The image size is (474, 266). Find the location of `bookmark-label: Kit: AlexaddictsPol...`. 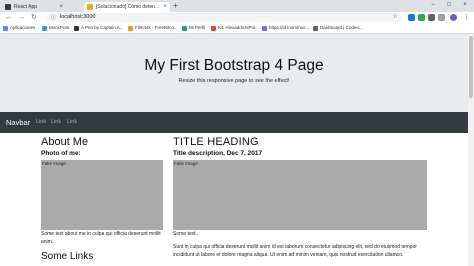

bookmark-label: Kit: AlexaddictsPol... is located at coordinates (238, 27).